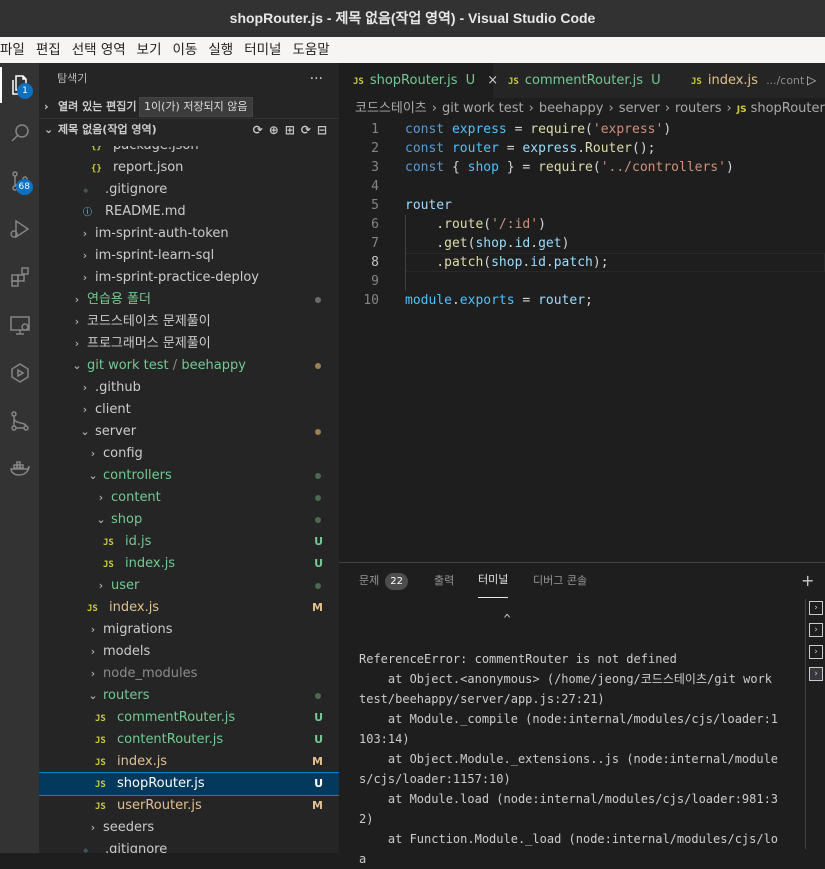 The width and height of the screenshot is (825, 869). Describe the element at coordinates (189, 630) in the screenshot. I see `folder-item: › migrations` at that location.